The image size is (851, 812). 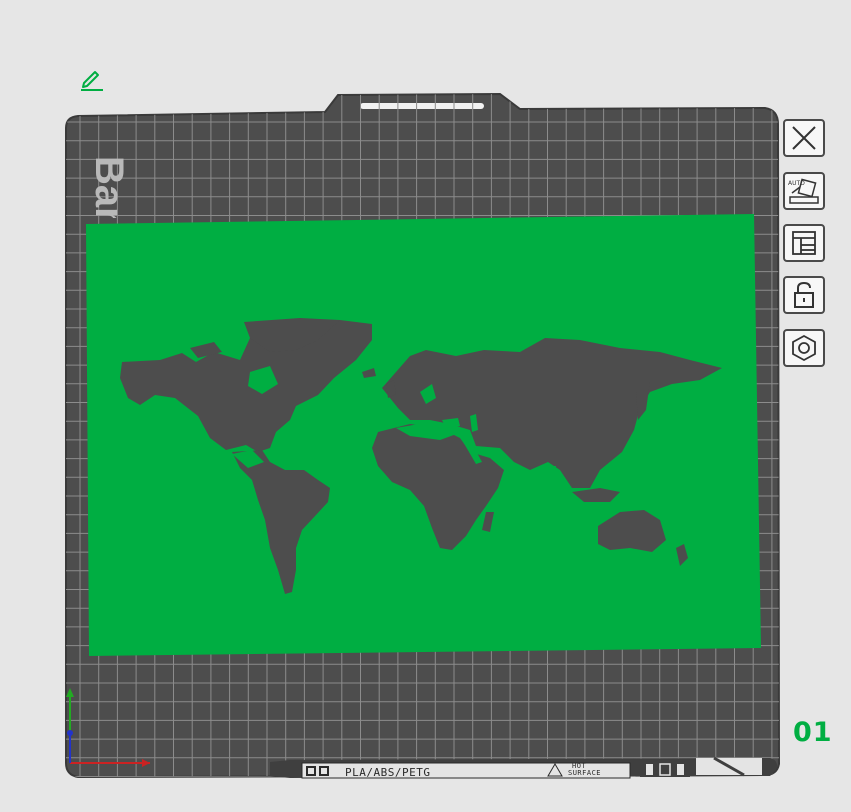 I want to click on close-plate-button, so click(x=804, y=138).